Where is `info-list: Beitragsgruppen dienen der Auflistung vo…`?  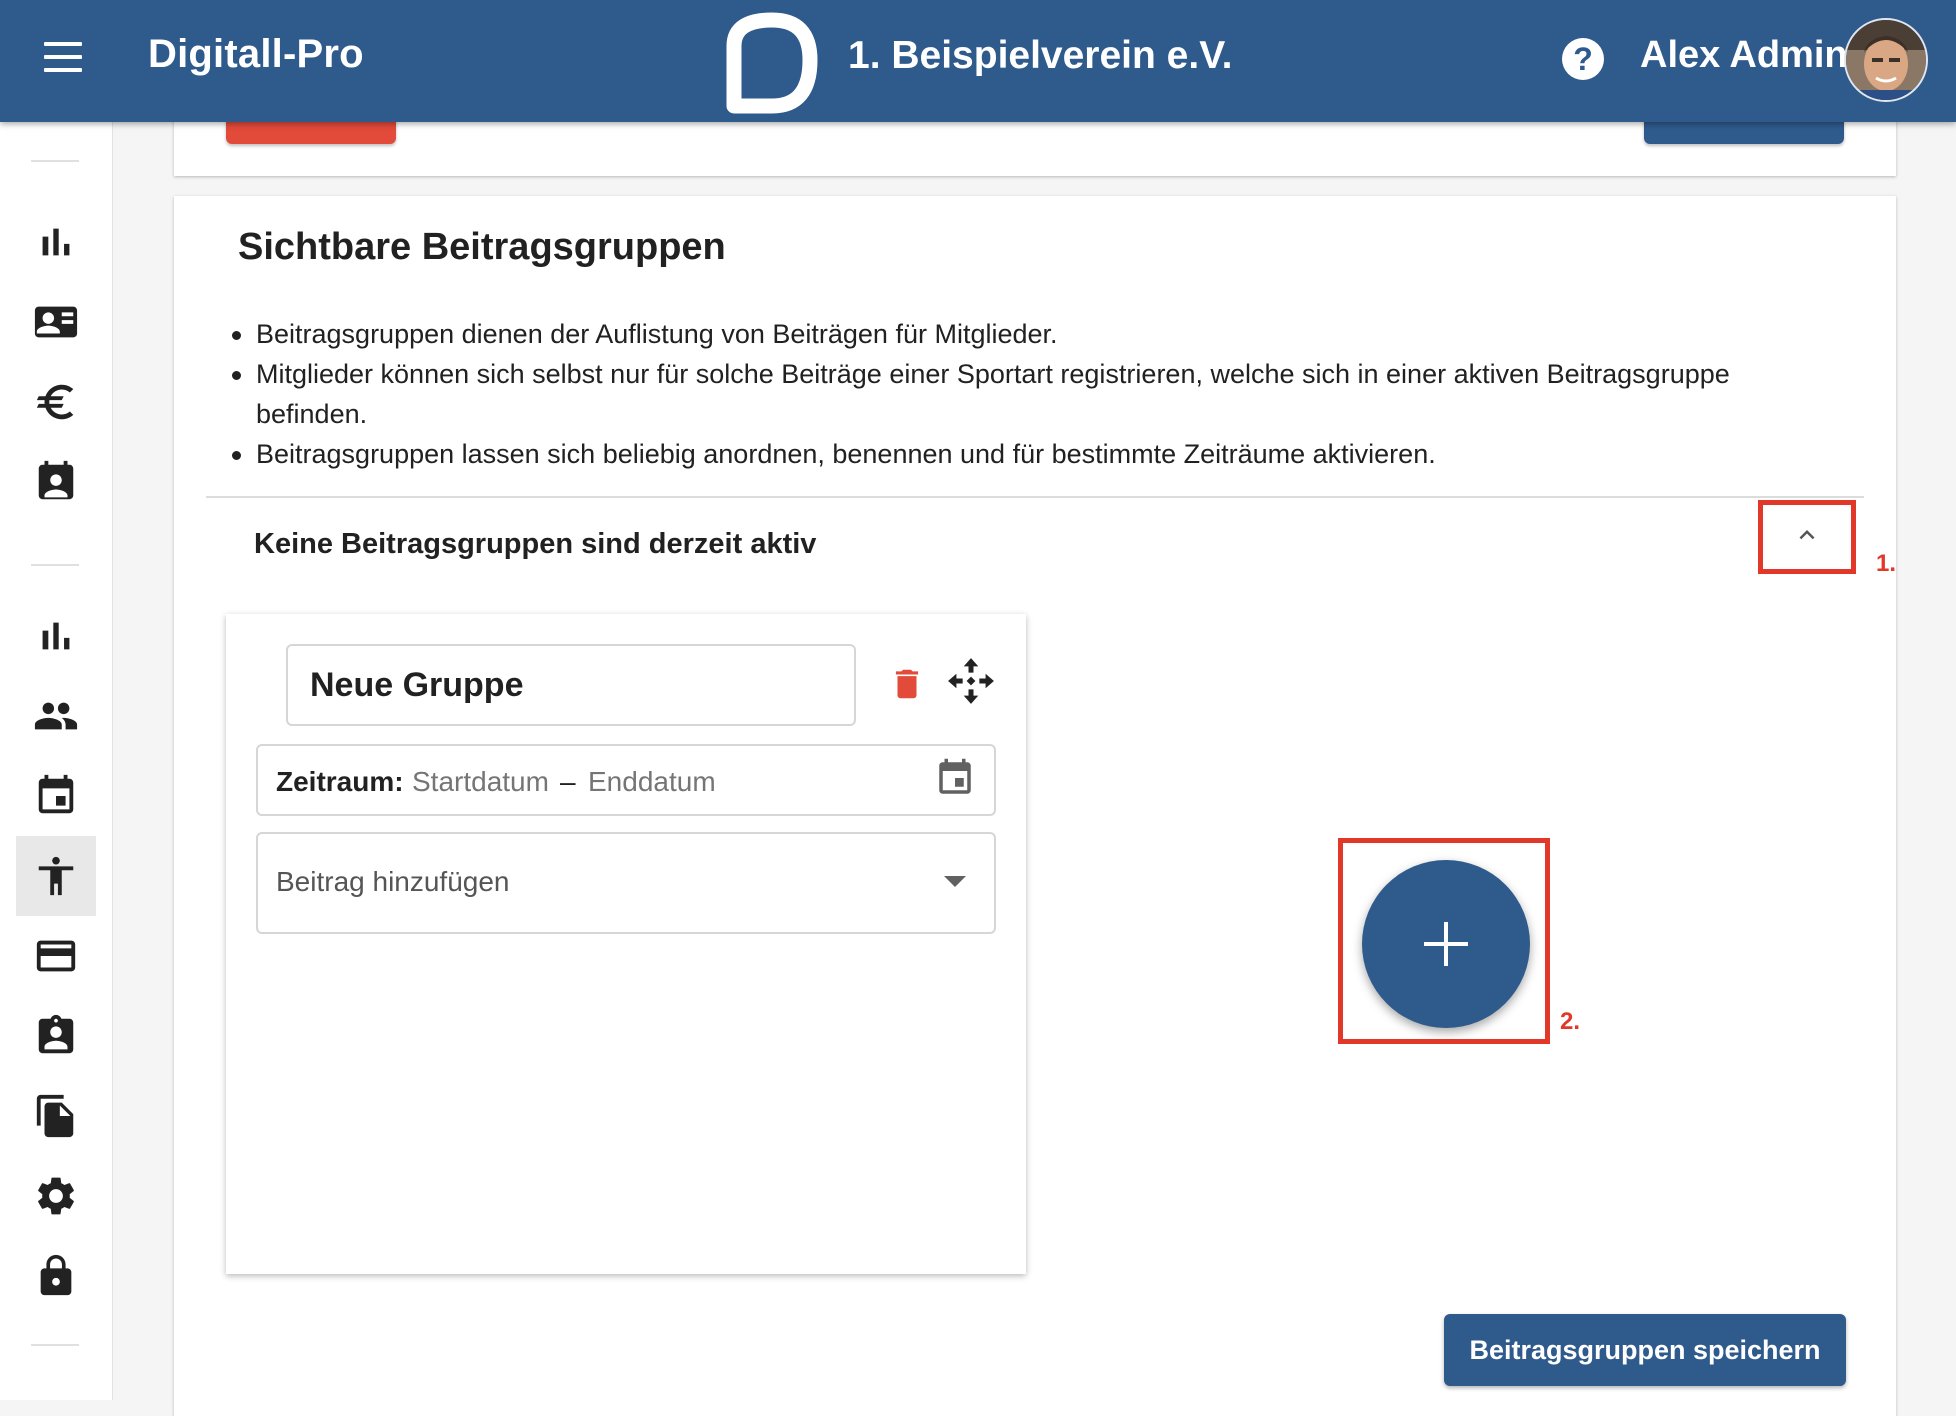
info-list: Beitragsgruppen dienen der Auflistung vo… is located at coordinates (1020, 394).